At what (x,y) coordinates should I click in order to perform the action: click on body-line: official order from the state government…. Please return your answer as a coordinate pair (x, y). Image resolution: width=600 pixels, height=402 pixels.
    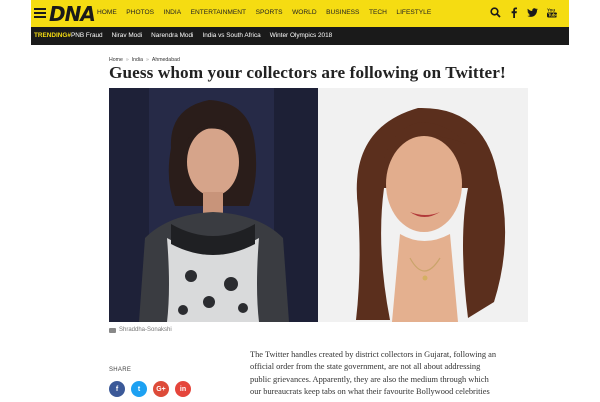
    Looking at the image, I should click on (365, 367).